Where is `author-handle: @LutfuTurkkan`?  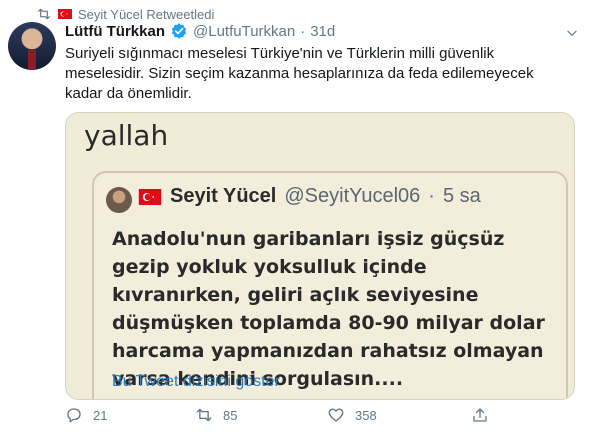 author-handle: @LutfuTurkkan is located at coordinates (244, 31).